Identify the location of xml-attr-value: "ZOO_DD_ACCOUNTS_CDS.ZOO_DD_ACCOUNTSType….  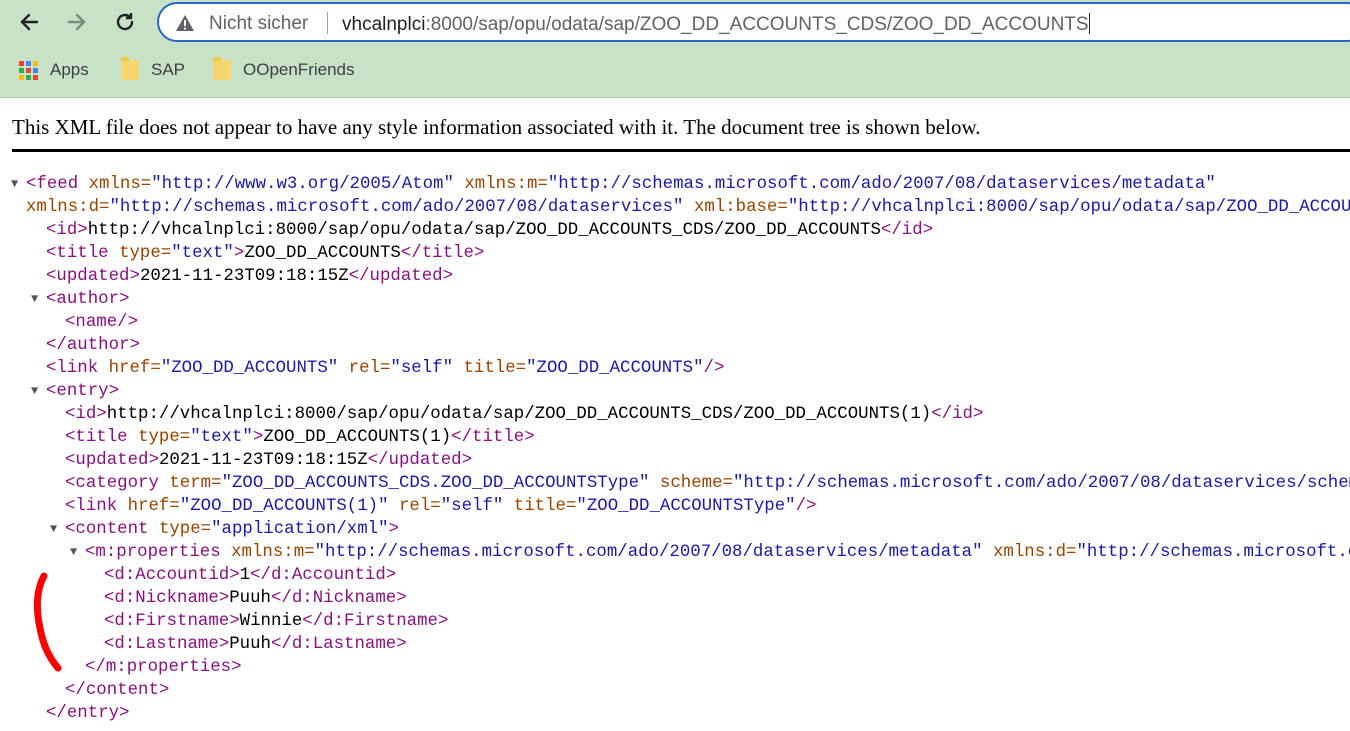
(435, 483).